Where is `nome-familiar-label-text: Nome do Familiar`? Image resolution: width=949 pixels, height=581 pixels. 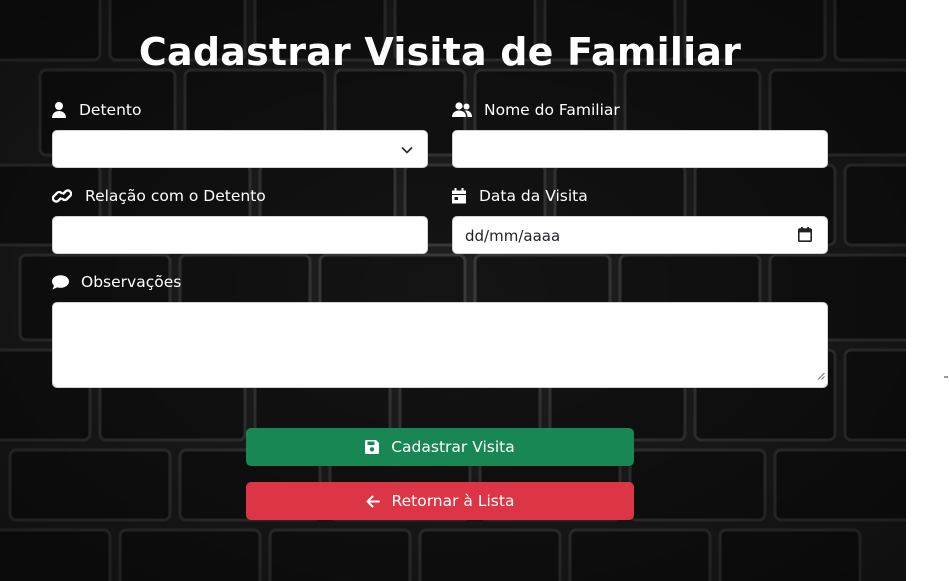
nome-familiar-label-text: Nome do Familiar is located at coordinates (552, 110).